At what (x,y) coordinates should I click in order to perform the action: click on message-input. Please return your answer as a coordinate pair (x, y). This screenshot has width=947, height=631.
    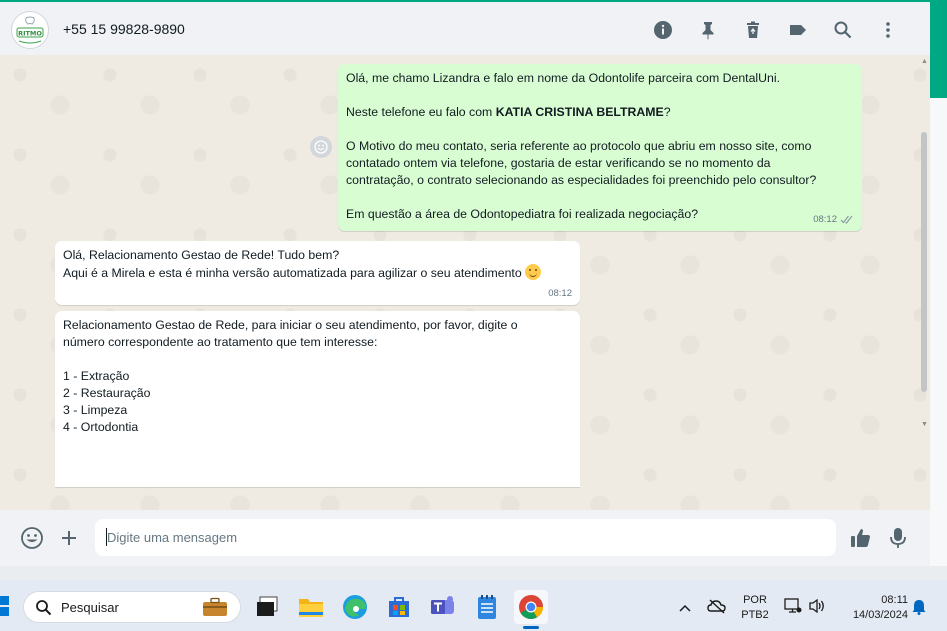
    Looking at the image, I should click on (465, 537).